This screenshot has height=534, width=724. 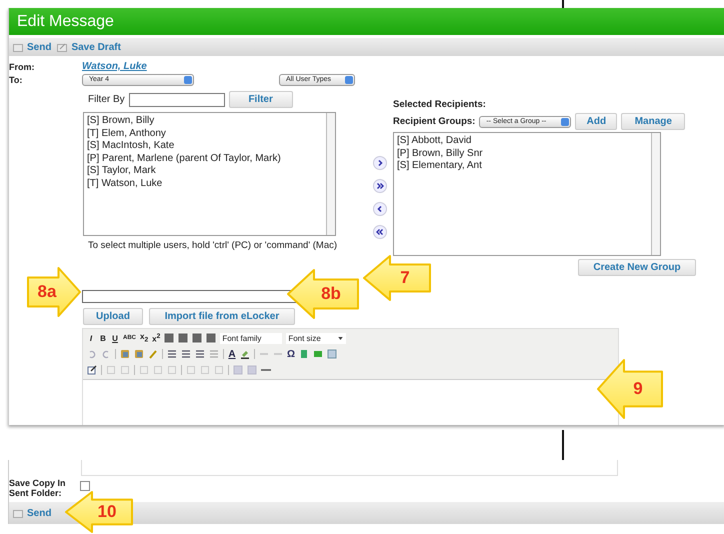 What do you see at coordinates (106, 354) in the screenshot?
I see `redo-icon` at bounding box center [106, 354].